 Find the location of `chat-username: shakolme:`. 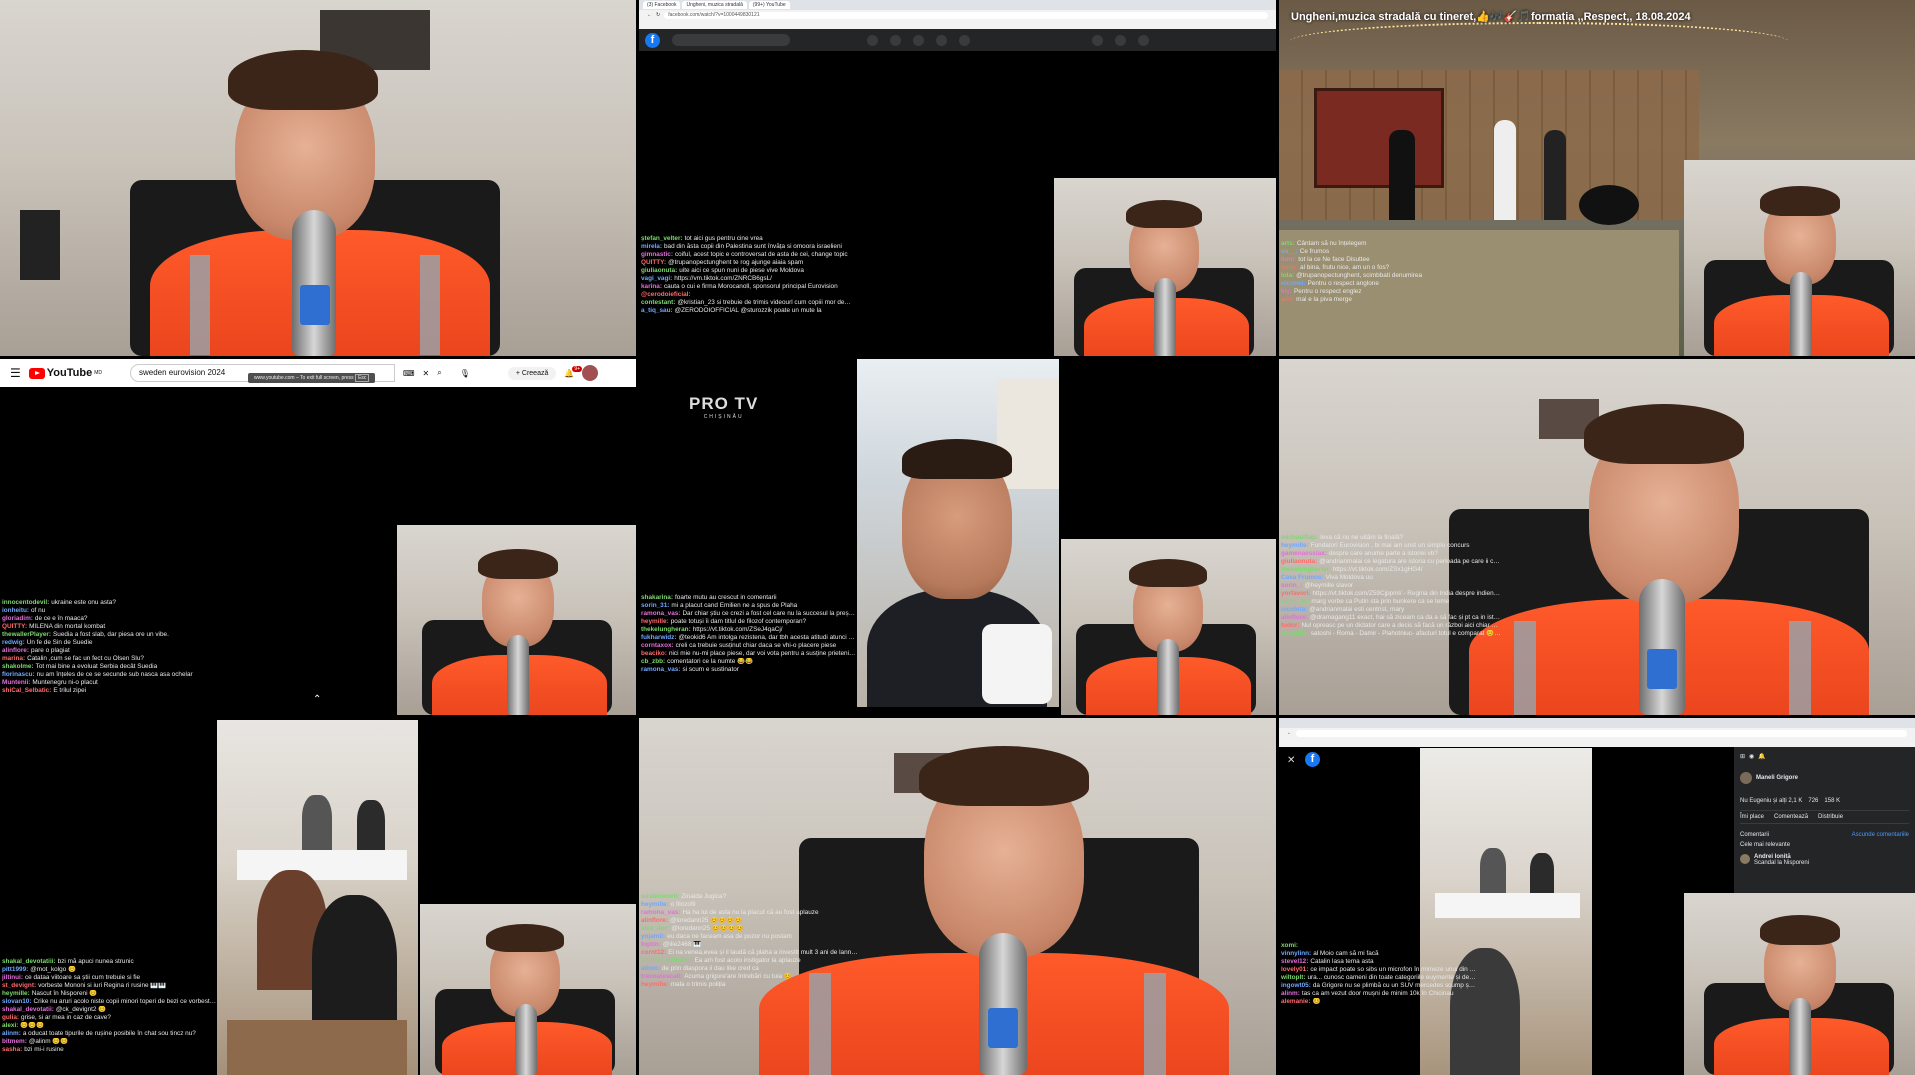

chat-username: shakolme: is located at coordinates (18, 666).